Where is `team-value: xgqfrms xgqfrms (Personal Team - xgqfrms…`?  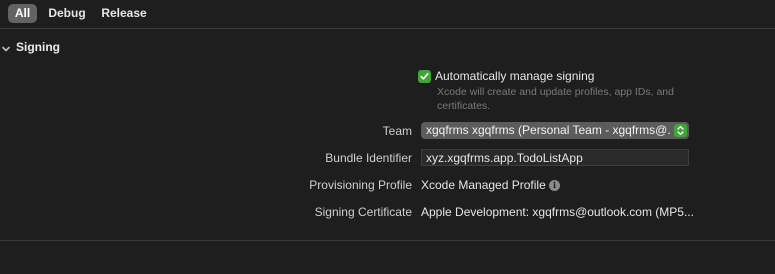 team-value: xgqfrms xgqfrms (Personal Team - xgqfrms… is located at coordinates (548, 130).